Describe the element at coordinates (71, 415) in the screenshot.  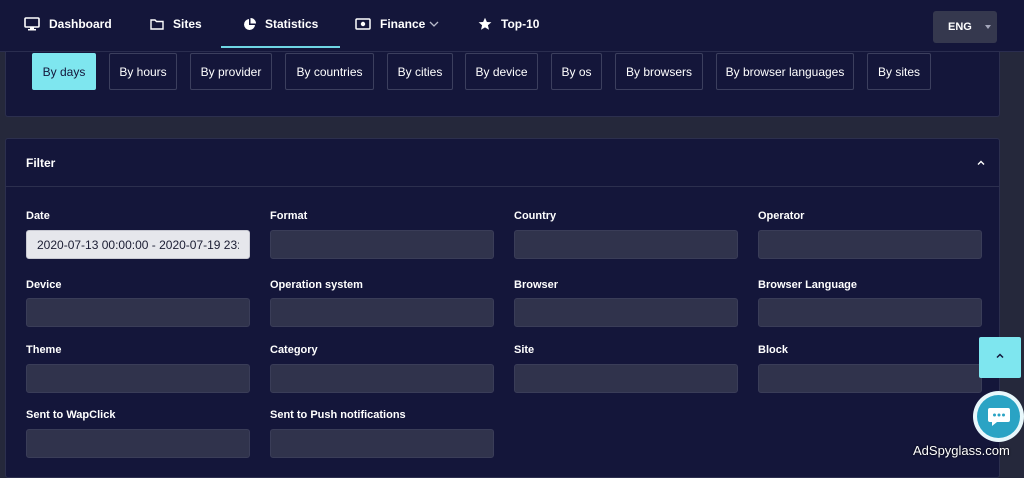
I see `sent-to-wapclick-label: Sent to WapClick` at that location.